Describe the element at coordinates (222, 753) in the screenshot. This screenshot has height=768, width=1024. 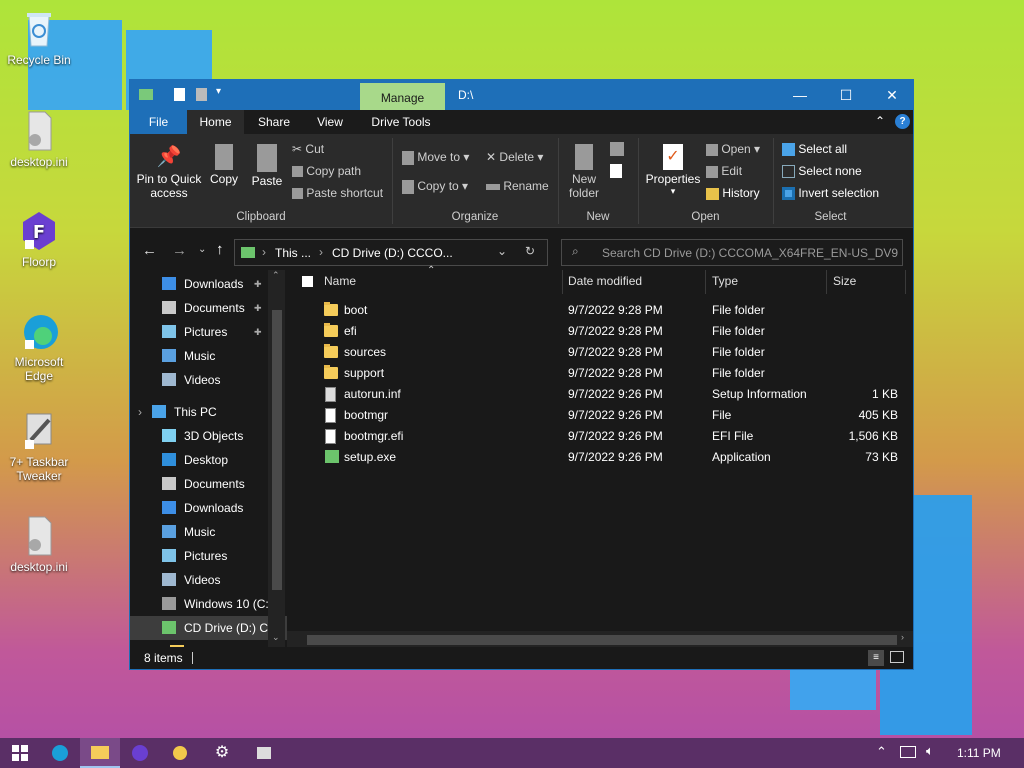
I see `taskbar-settings-icon: ⚙` at that location.